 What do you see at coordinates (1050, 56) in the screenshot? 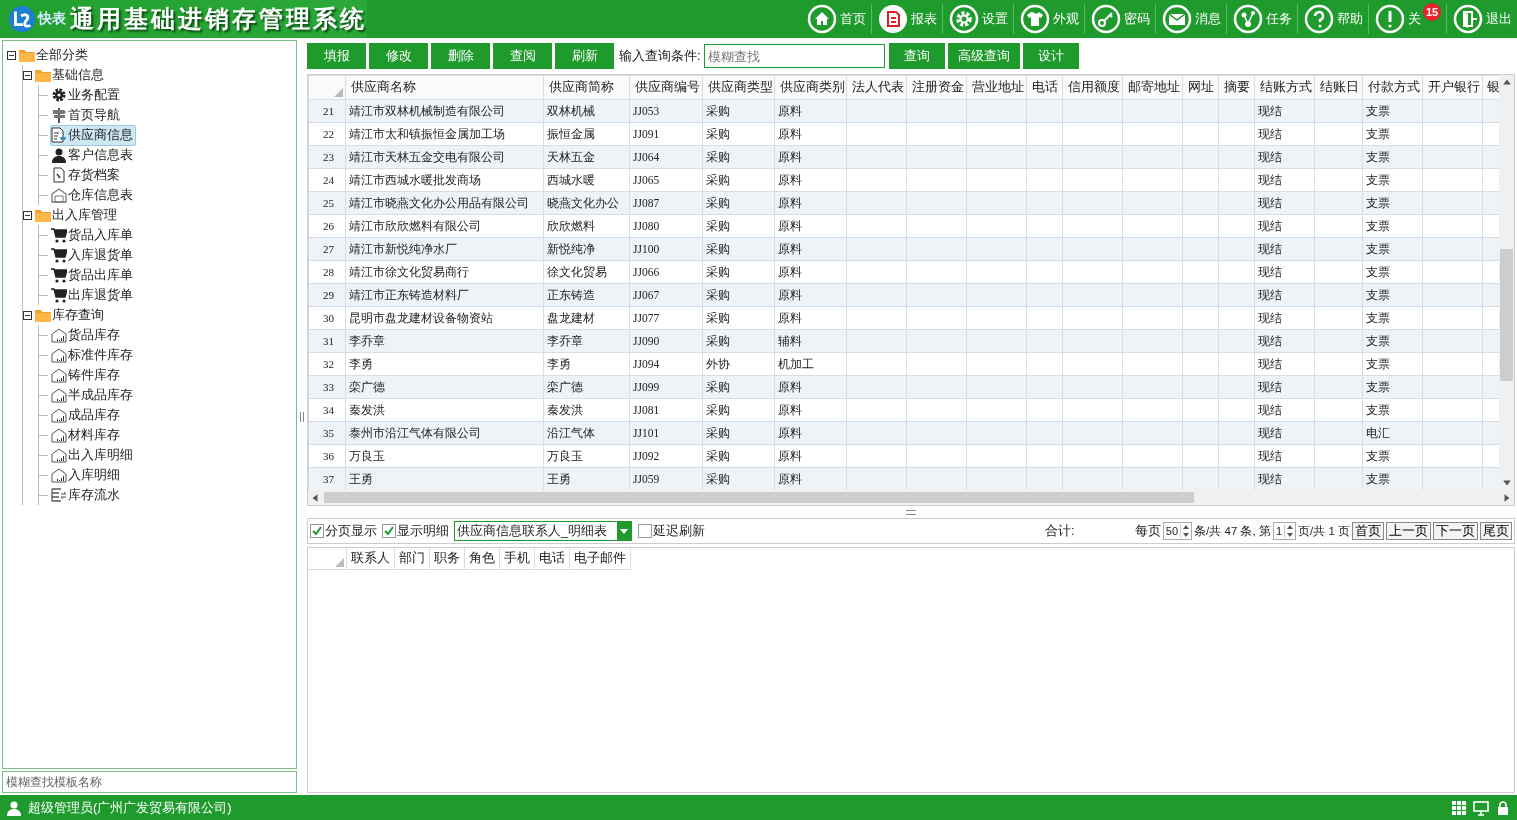
I see `toolbar-button: 设计` at bounding box center [1050, 56].